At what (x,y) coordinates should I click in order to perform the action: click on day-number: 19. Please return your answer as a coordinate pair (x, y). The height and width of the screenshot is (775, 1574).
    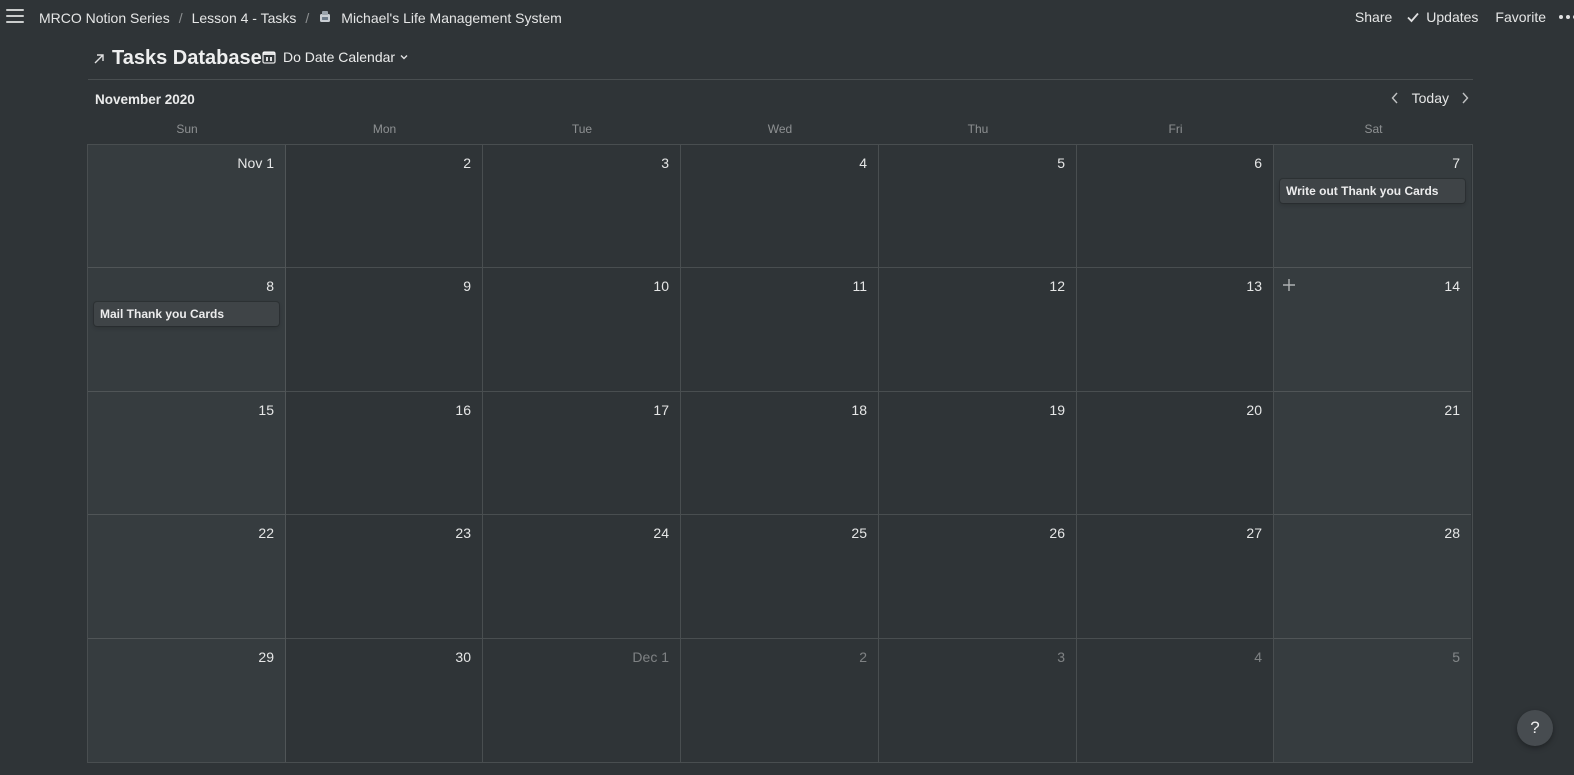
    Looking at the image, I should click on (1057, 409).